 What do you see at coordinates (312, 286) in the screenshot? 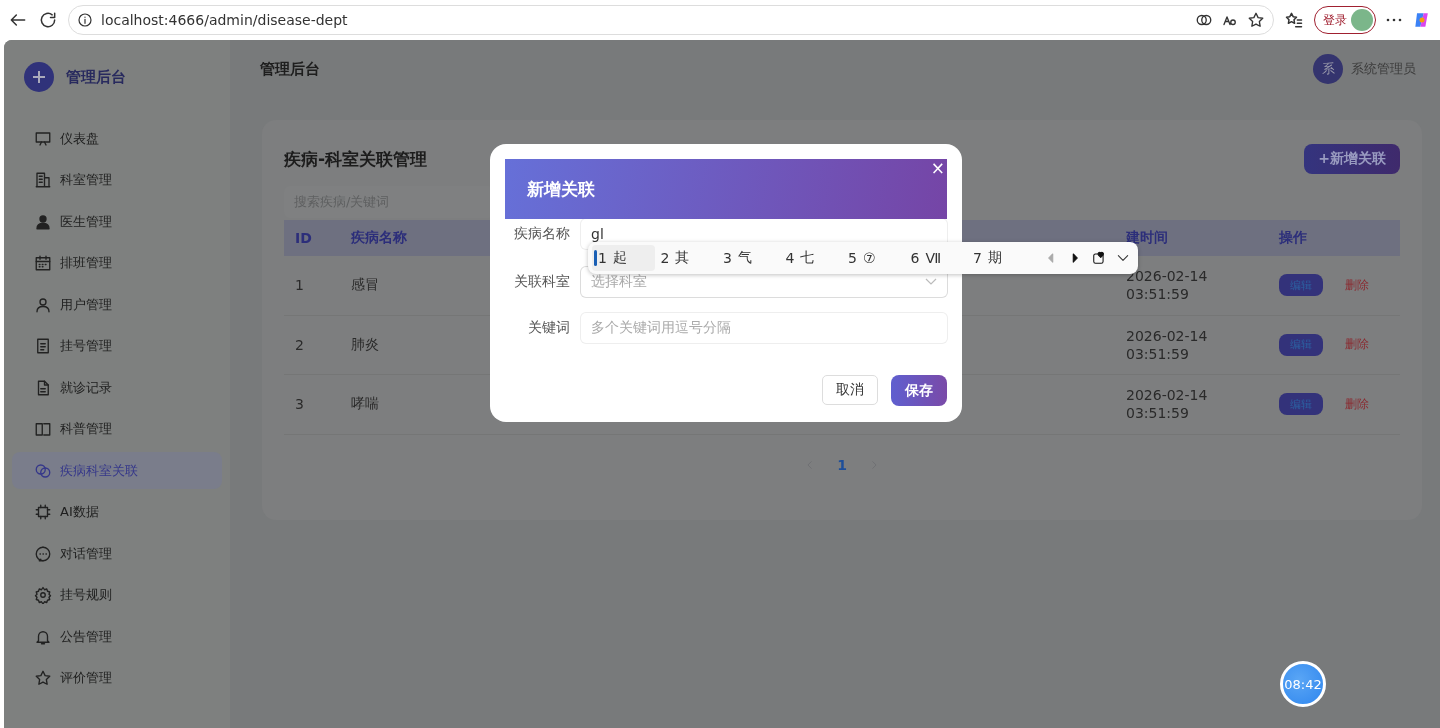
I see `table-cell: 1` at bounding box center [312, 286].